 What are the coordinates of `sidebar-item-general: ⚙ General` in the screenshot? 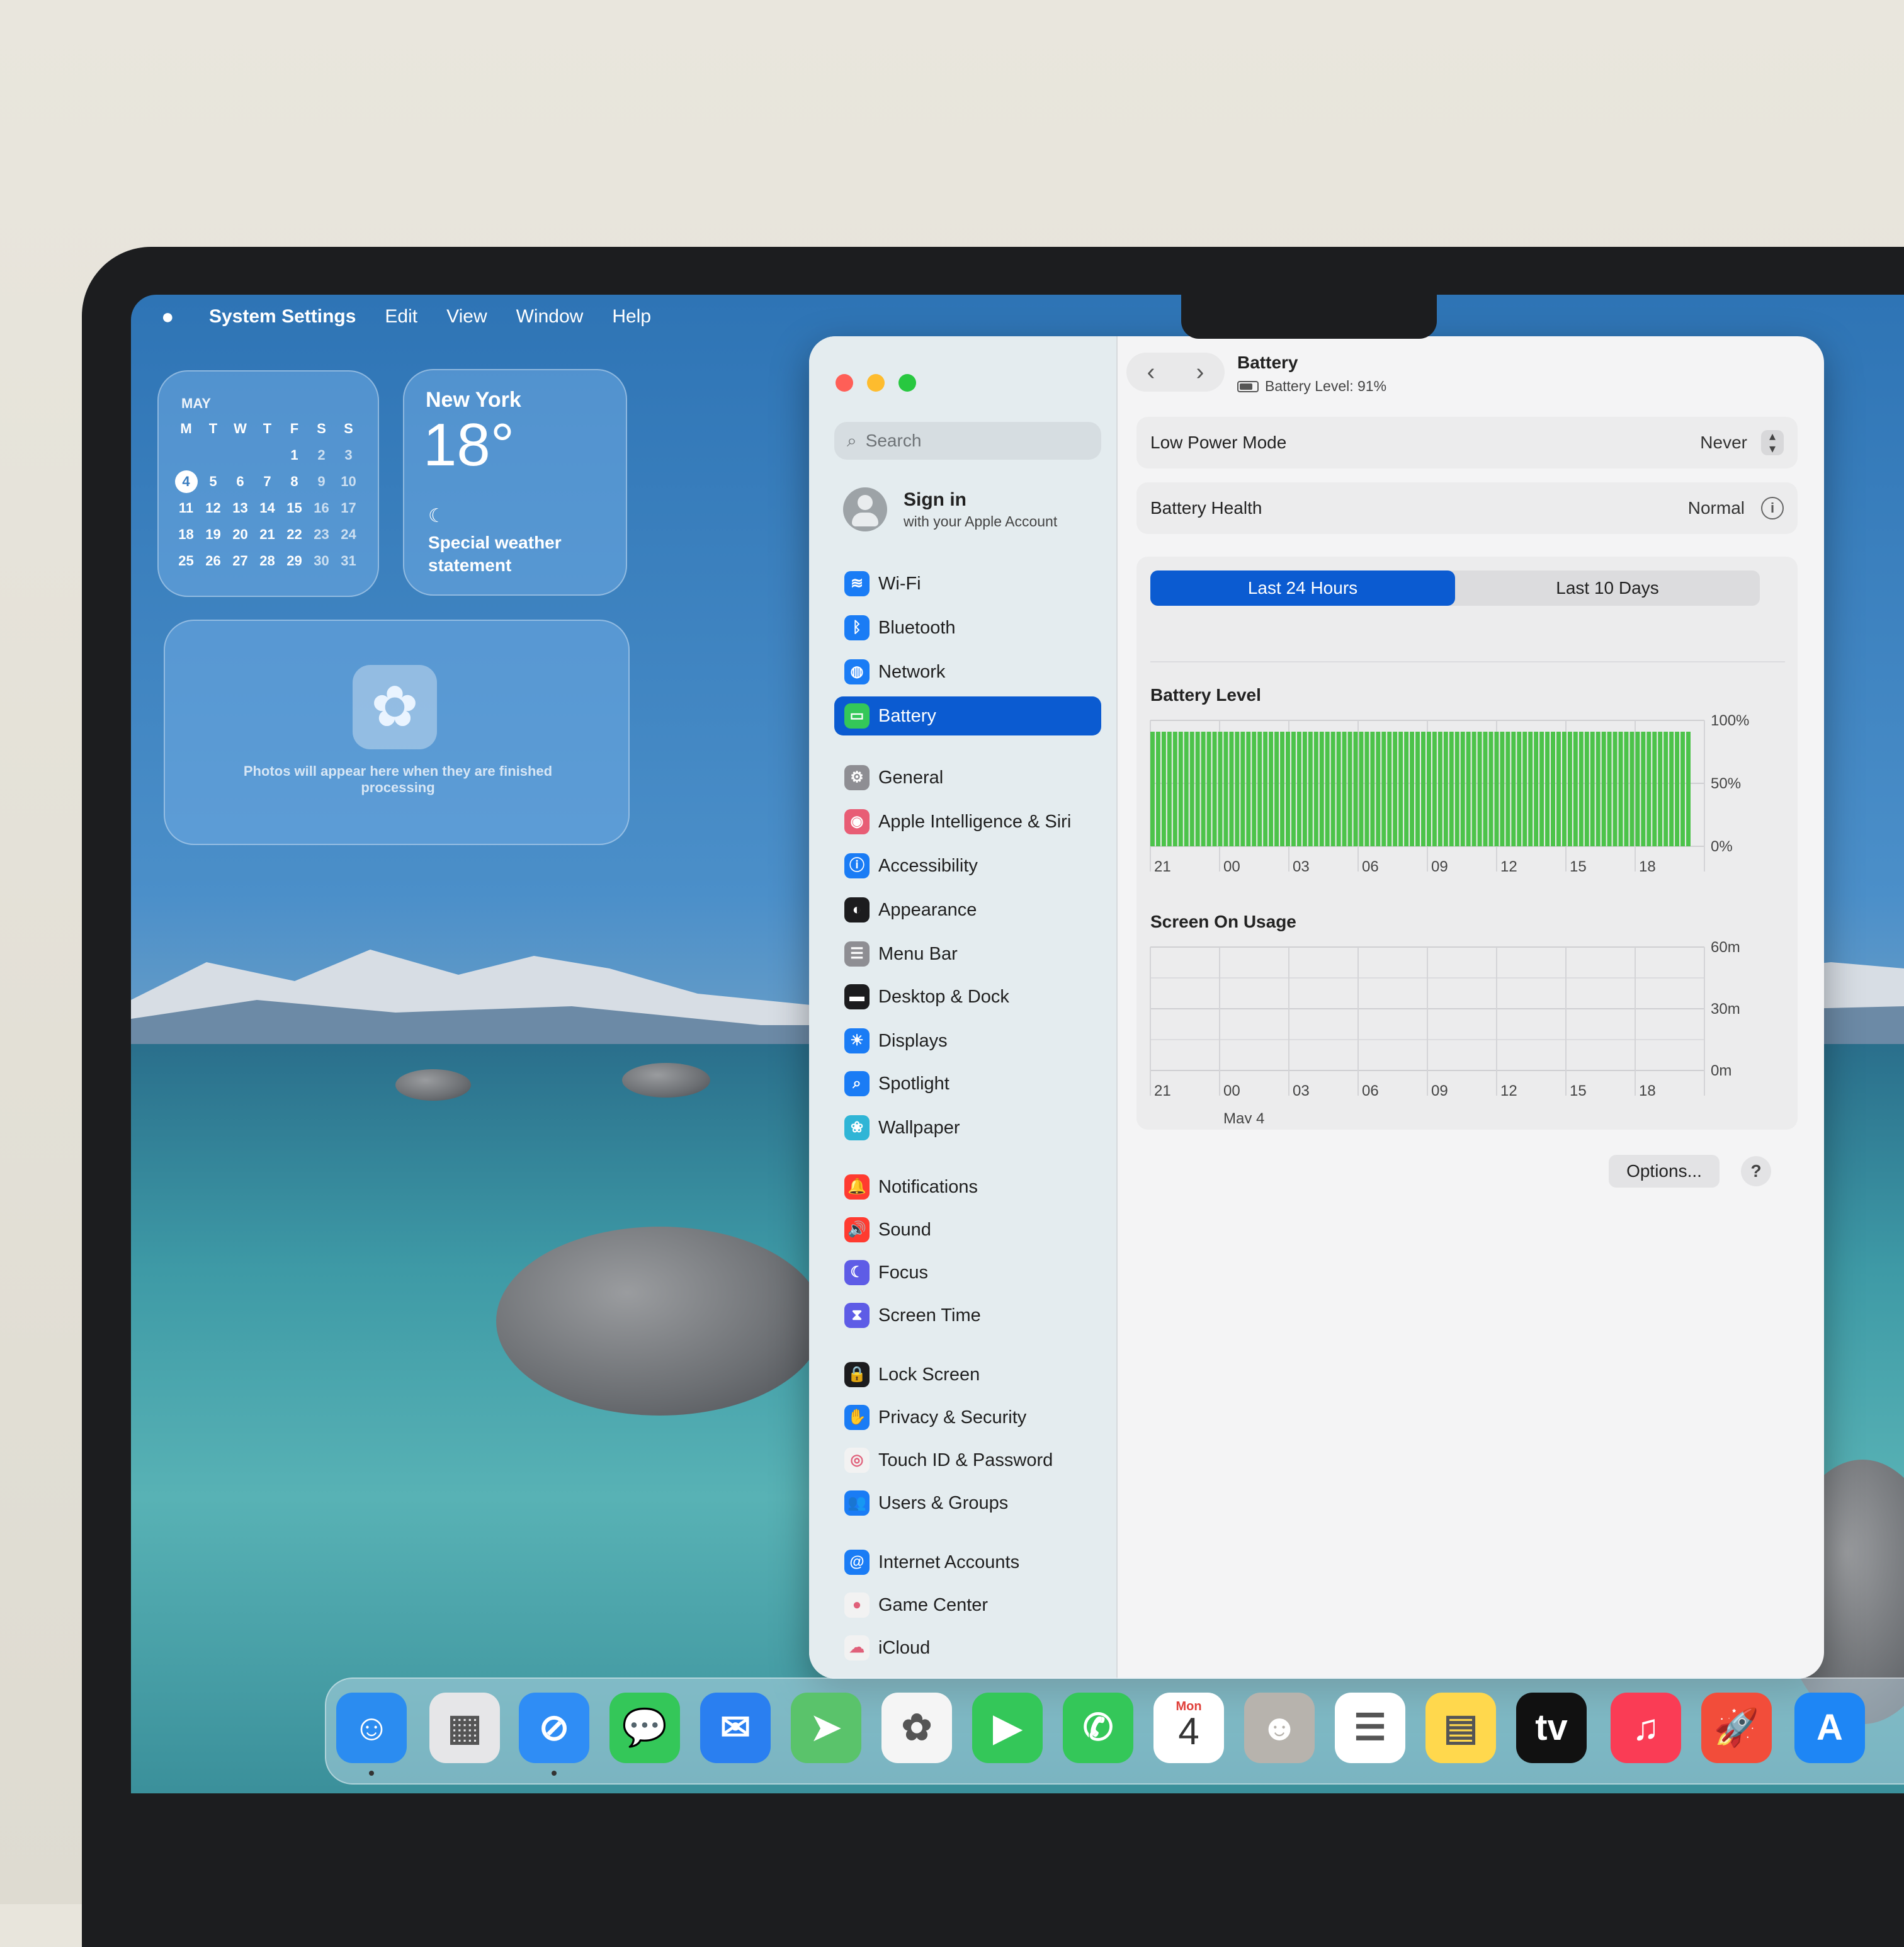 It's located at (967, 777).